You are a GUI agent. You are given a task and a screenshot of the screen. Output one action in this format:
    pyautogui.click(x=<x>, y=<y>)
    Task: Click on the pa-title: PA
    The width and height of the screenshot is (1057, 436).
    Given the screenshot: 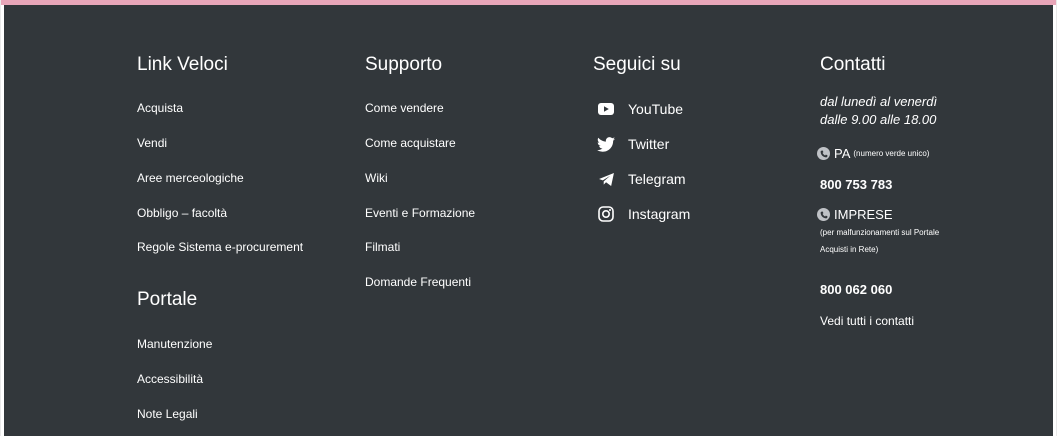 What is the action you would take?
    pyautogui.click(x=842, y=153)
    